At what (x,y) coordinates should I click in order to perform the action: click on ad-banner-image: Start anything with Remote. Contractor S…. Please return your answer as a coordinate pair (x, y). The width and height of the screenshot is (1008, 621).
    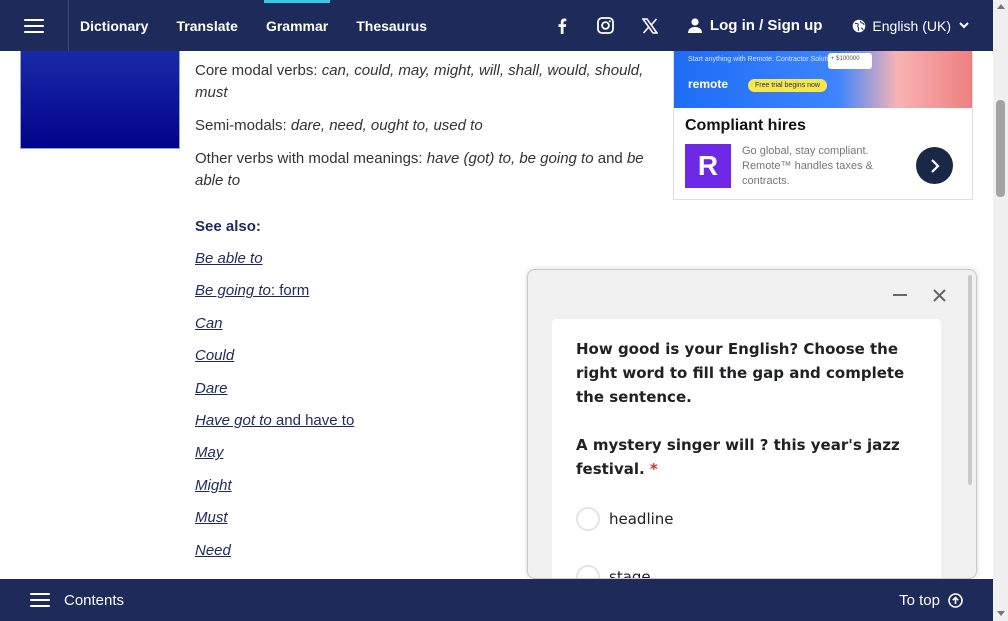
    Looking at the image, I should click on (823, 79).